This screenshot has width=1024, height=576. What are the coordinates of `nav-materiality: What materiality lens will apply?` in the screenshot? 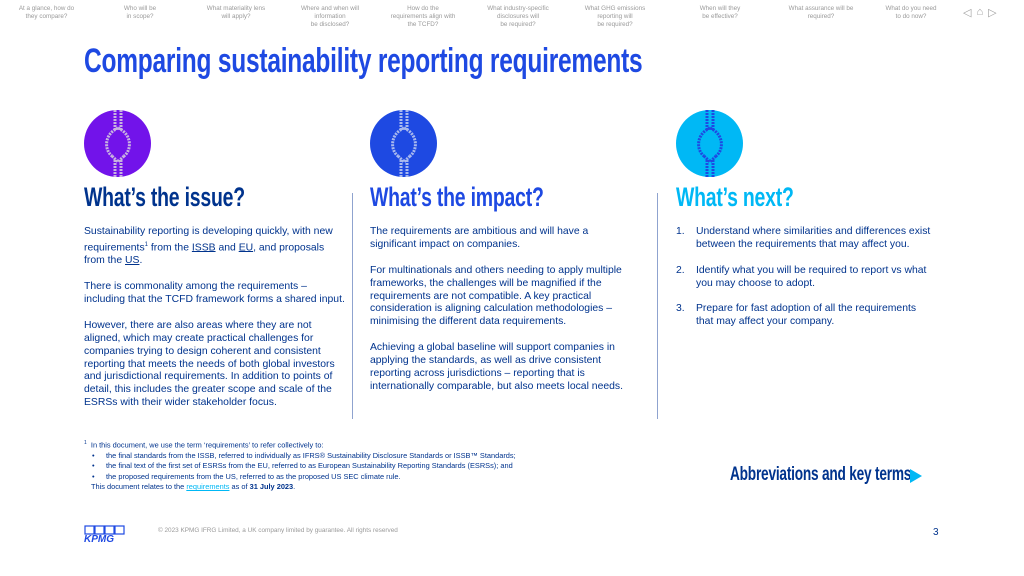 It's located at (236, 13).